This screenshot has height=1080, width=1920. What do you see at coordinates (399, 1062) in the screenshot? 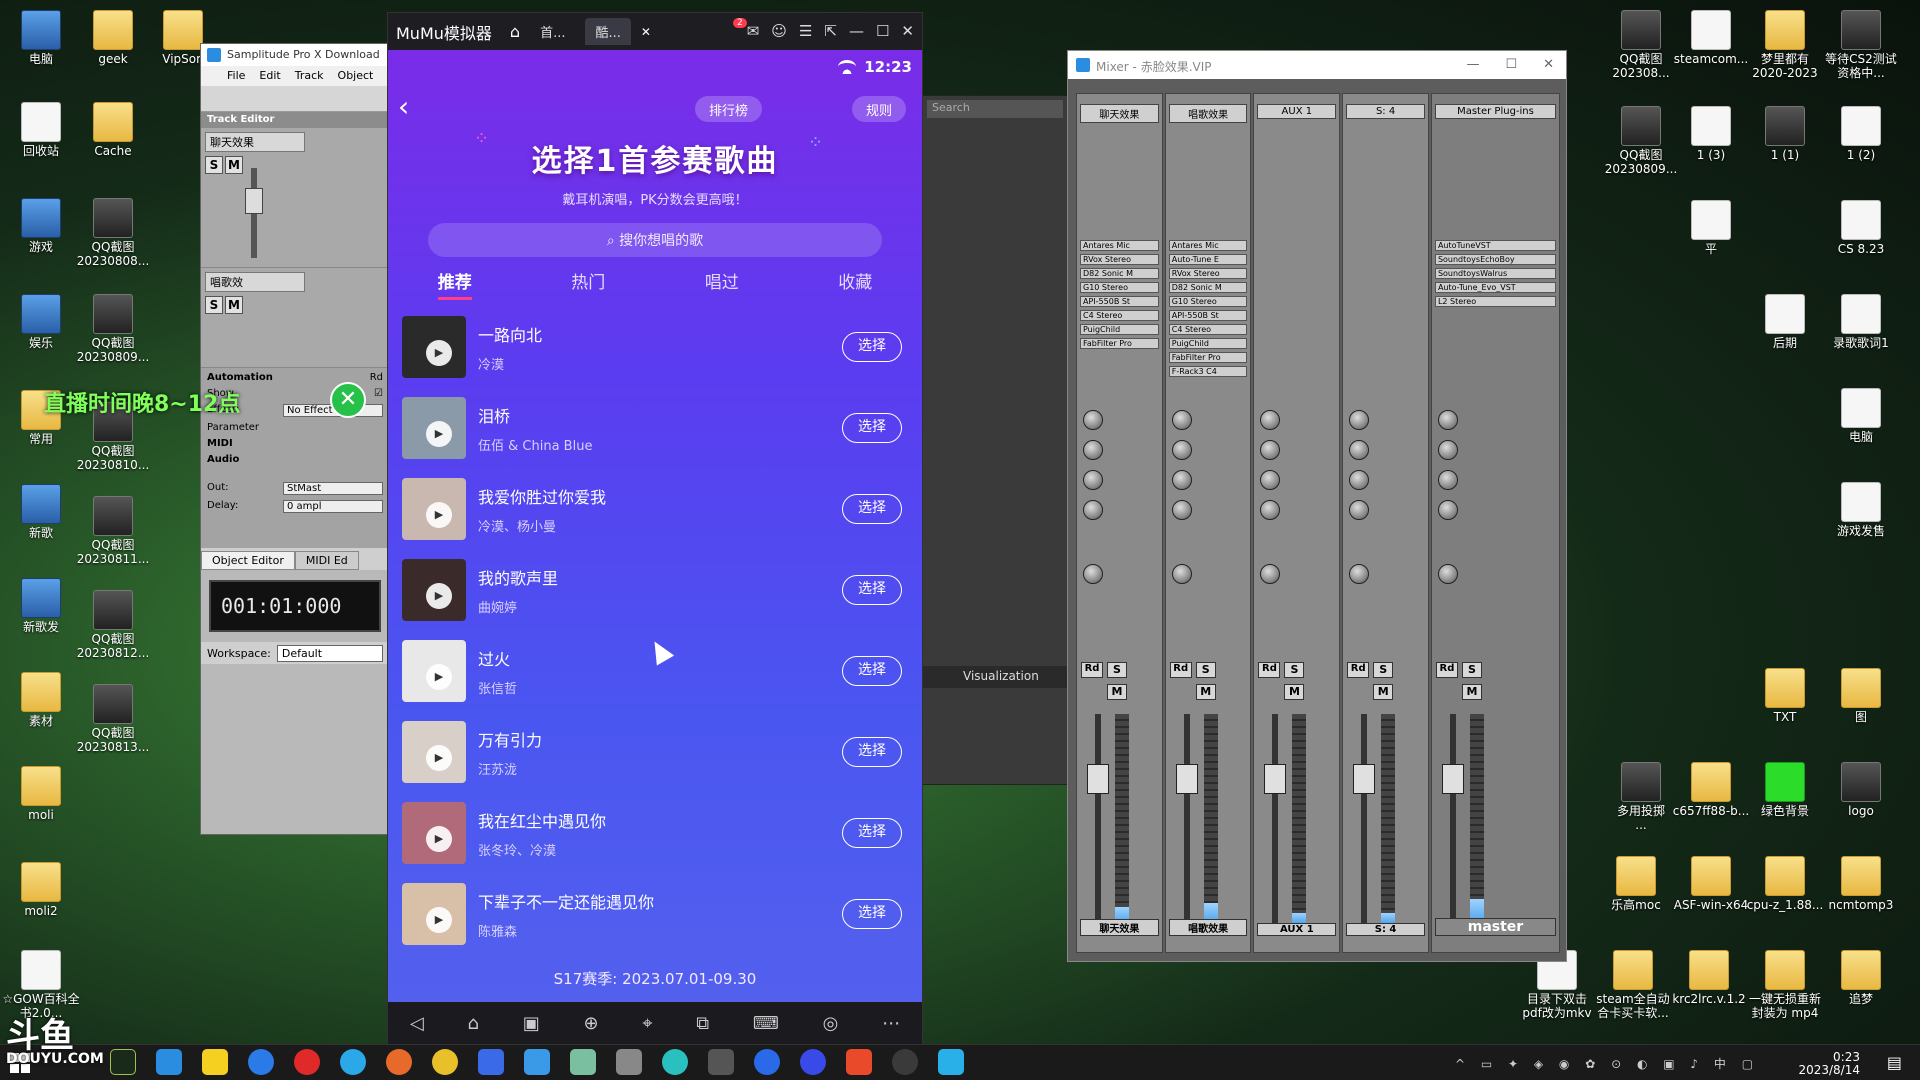
I see `browser-icon` at bounding box center [399, 1062].